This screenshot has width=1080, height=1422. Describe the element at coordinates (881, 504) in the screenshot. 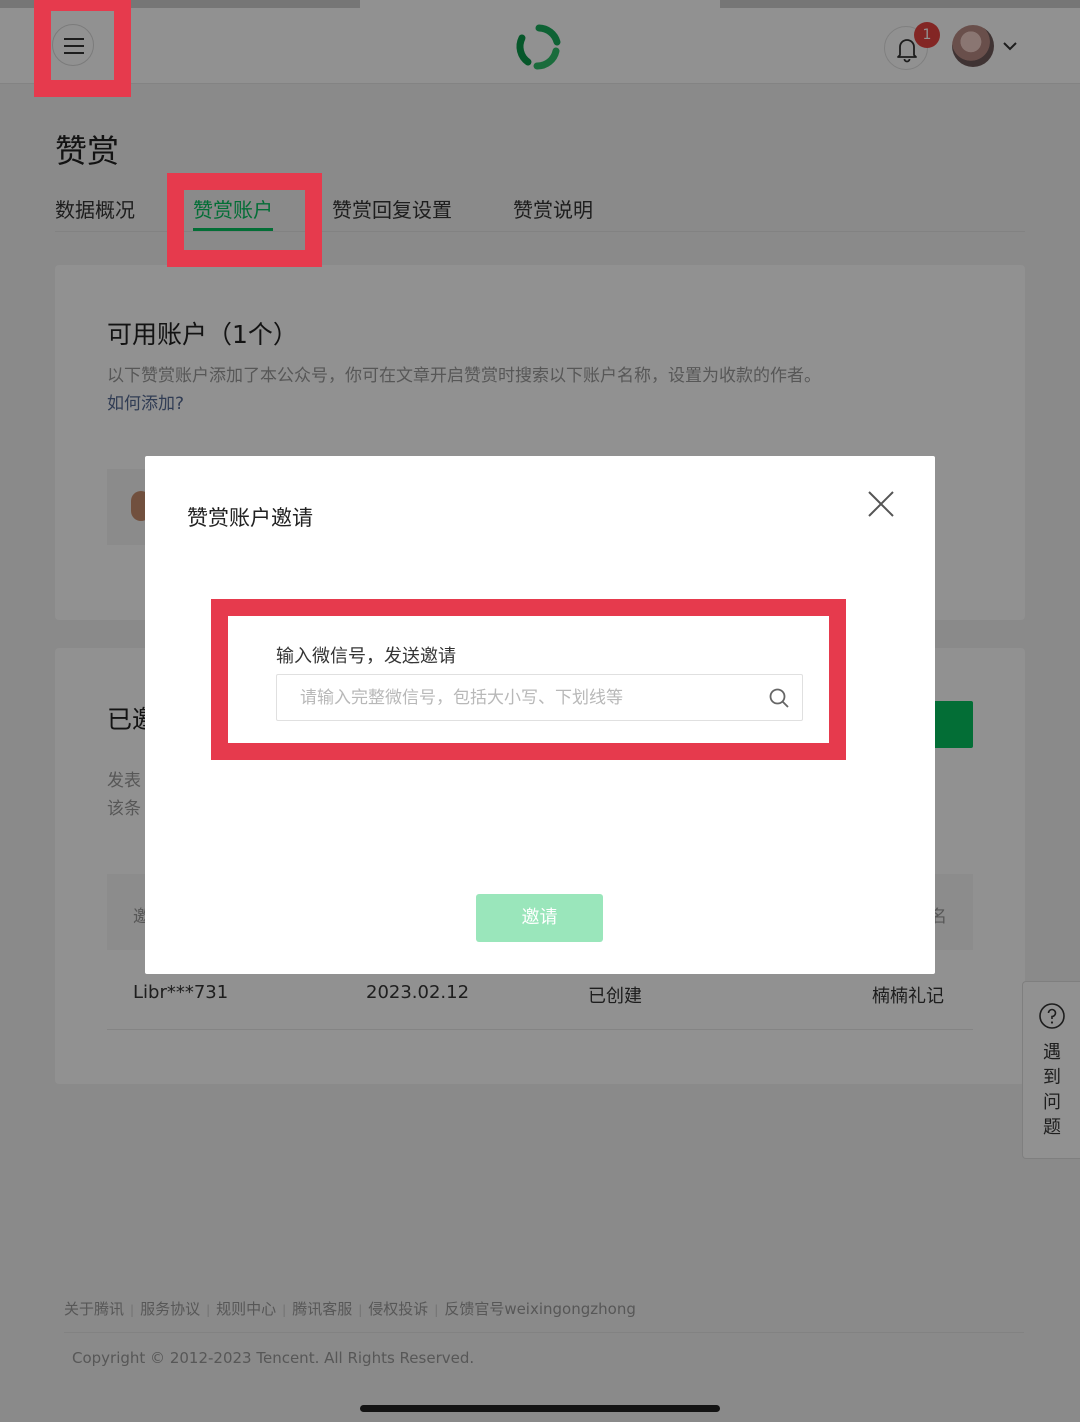

I see `close-icon` at that location.